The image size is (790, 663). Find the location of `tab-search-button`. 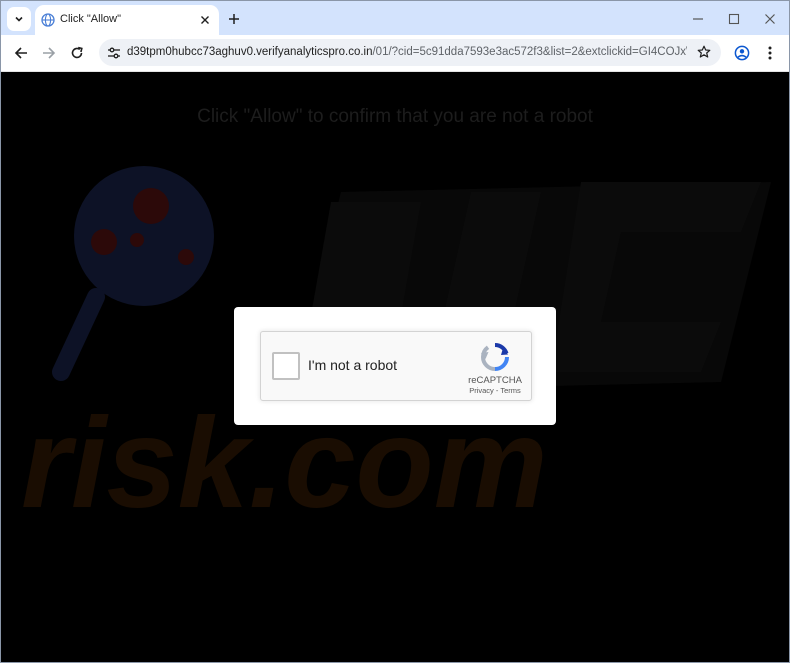

tab-search-button is located at coordinates (19, 19).